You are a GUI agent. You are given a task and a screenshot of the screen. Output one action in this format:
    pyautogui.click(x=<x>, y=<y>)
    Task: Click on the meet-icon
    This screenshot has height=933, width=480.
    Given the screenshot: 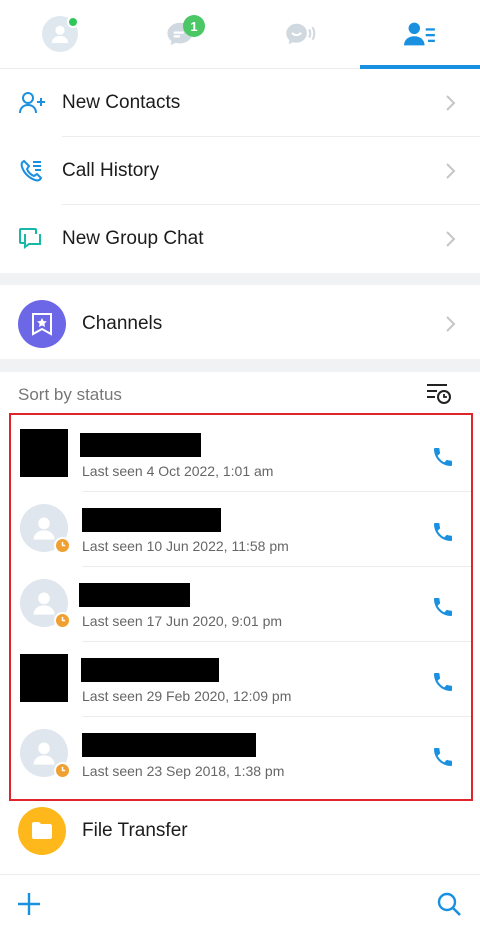 What is the action you would take?
    pyautogui.click(x=301, y=34)
    